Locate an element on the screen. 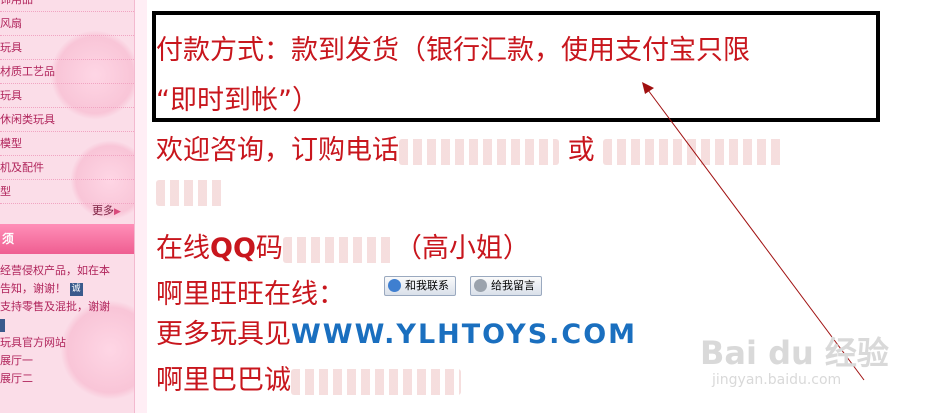  notice-line is located at coordinates (67, 325).